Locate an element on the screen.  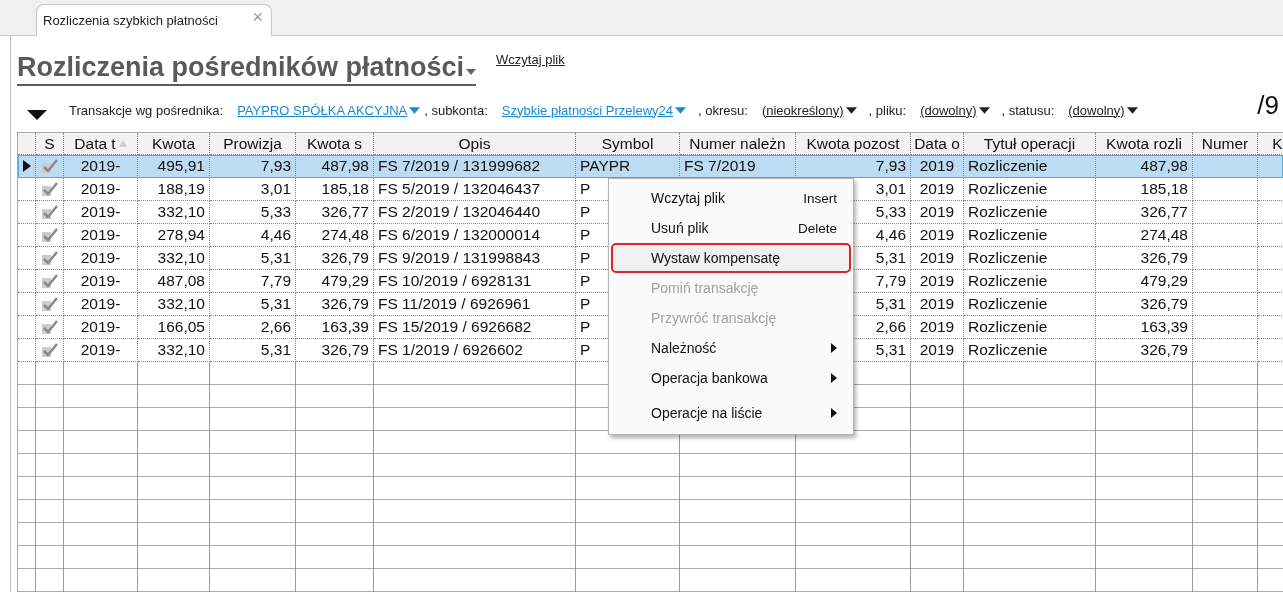
filter-label: , okresu: is located at coordinates (723, 110).